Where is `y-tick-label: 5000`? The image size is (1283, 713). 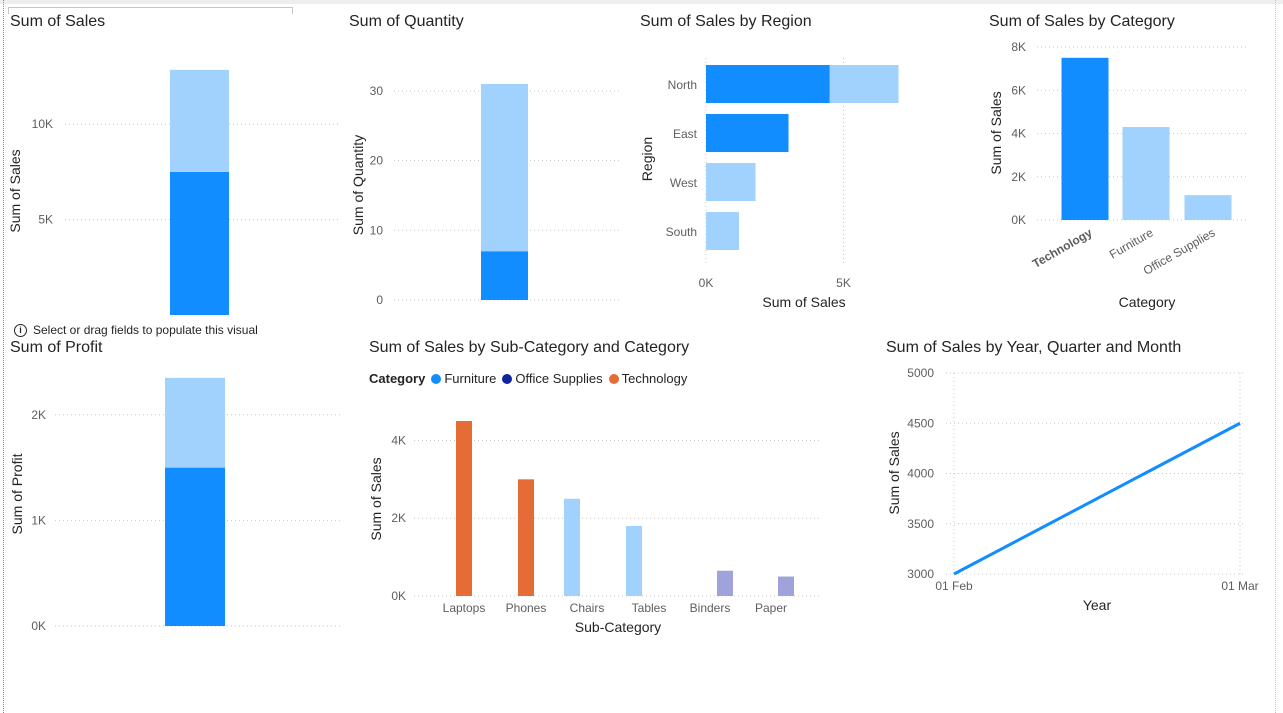
y-tick-label: 5000 is located at coordinates (920, 373).